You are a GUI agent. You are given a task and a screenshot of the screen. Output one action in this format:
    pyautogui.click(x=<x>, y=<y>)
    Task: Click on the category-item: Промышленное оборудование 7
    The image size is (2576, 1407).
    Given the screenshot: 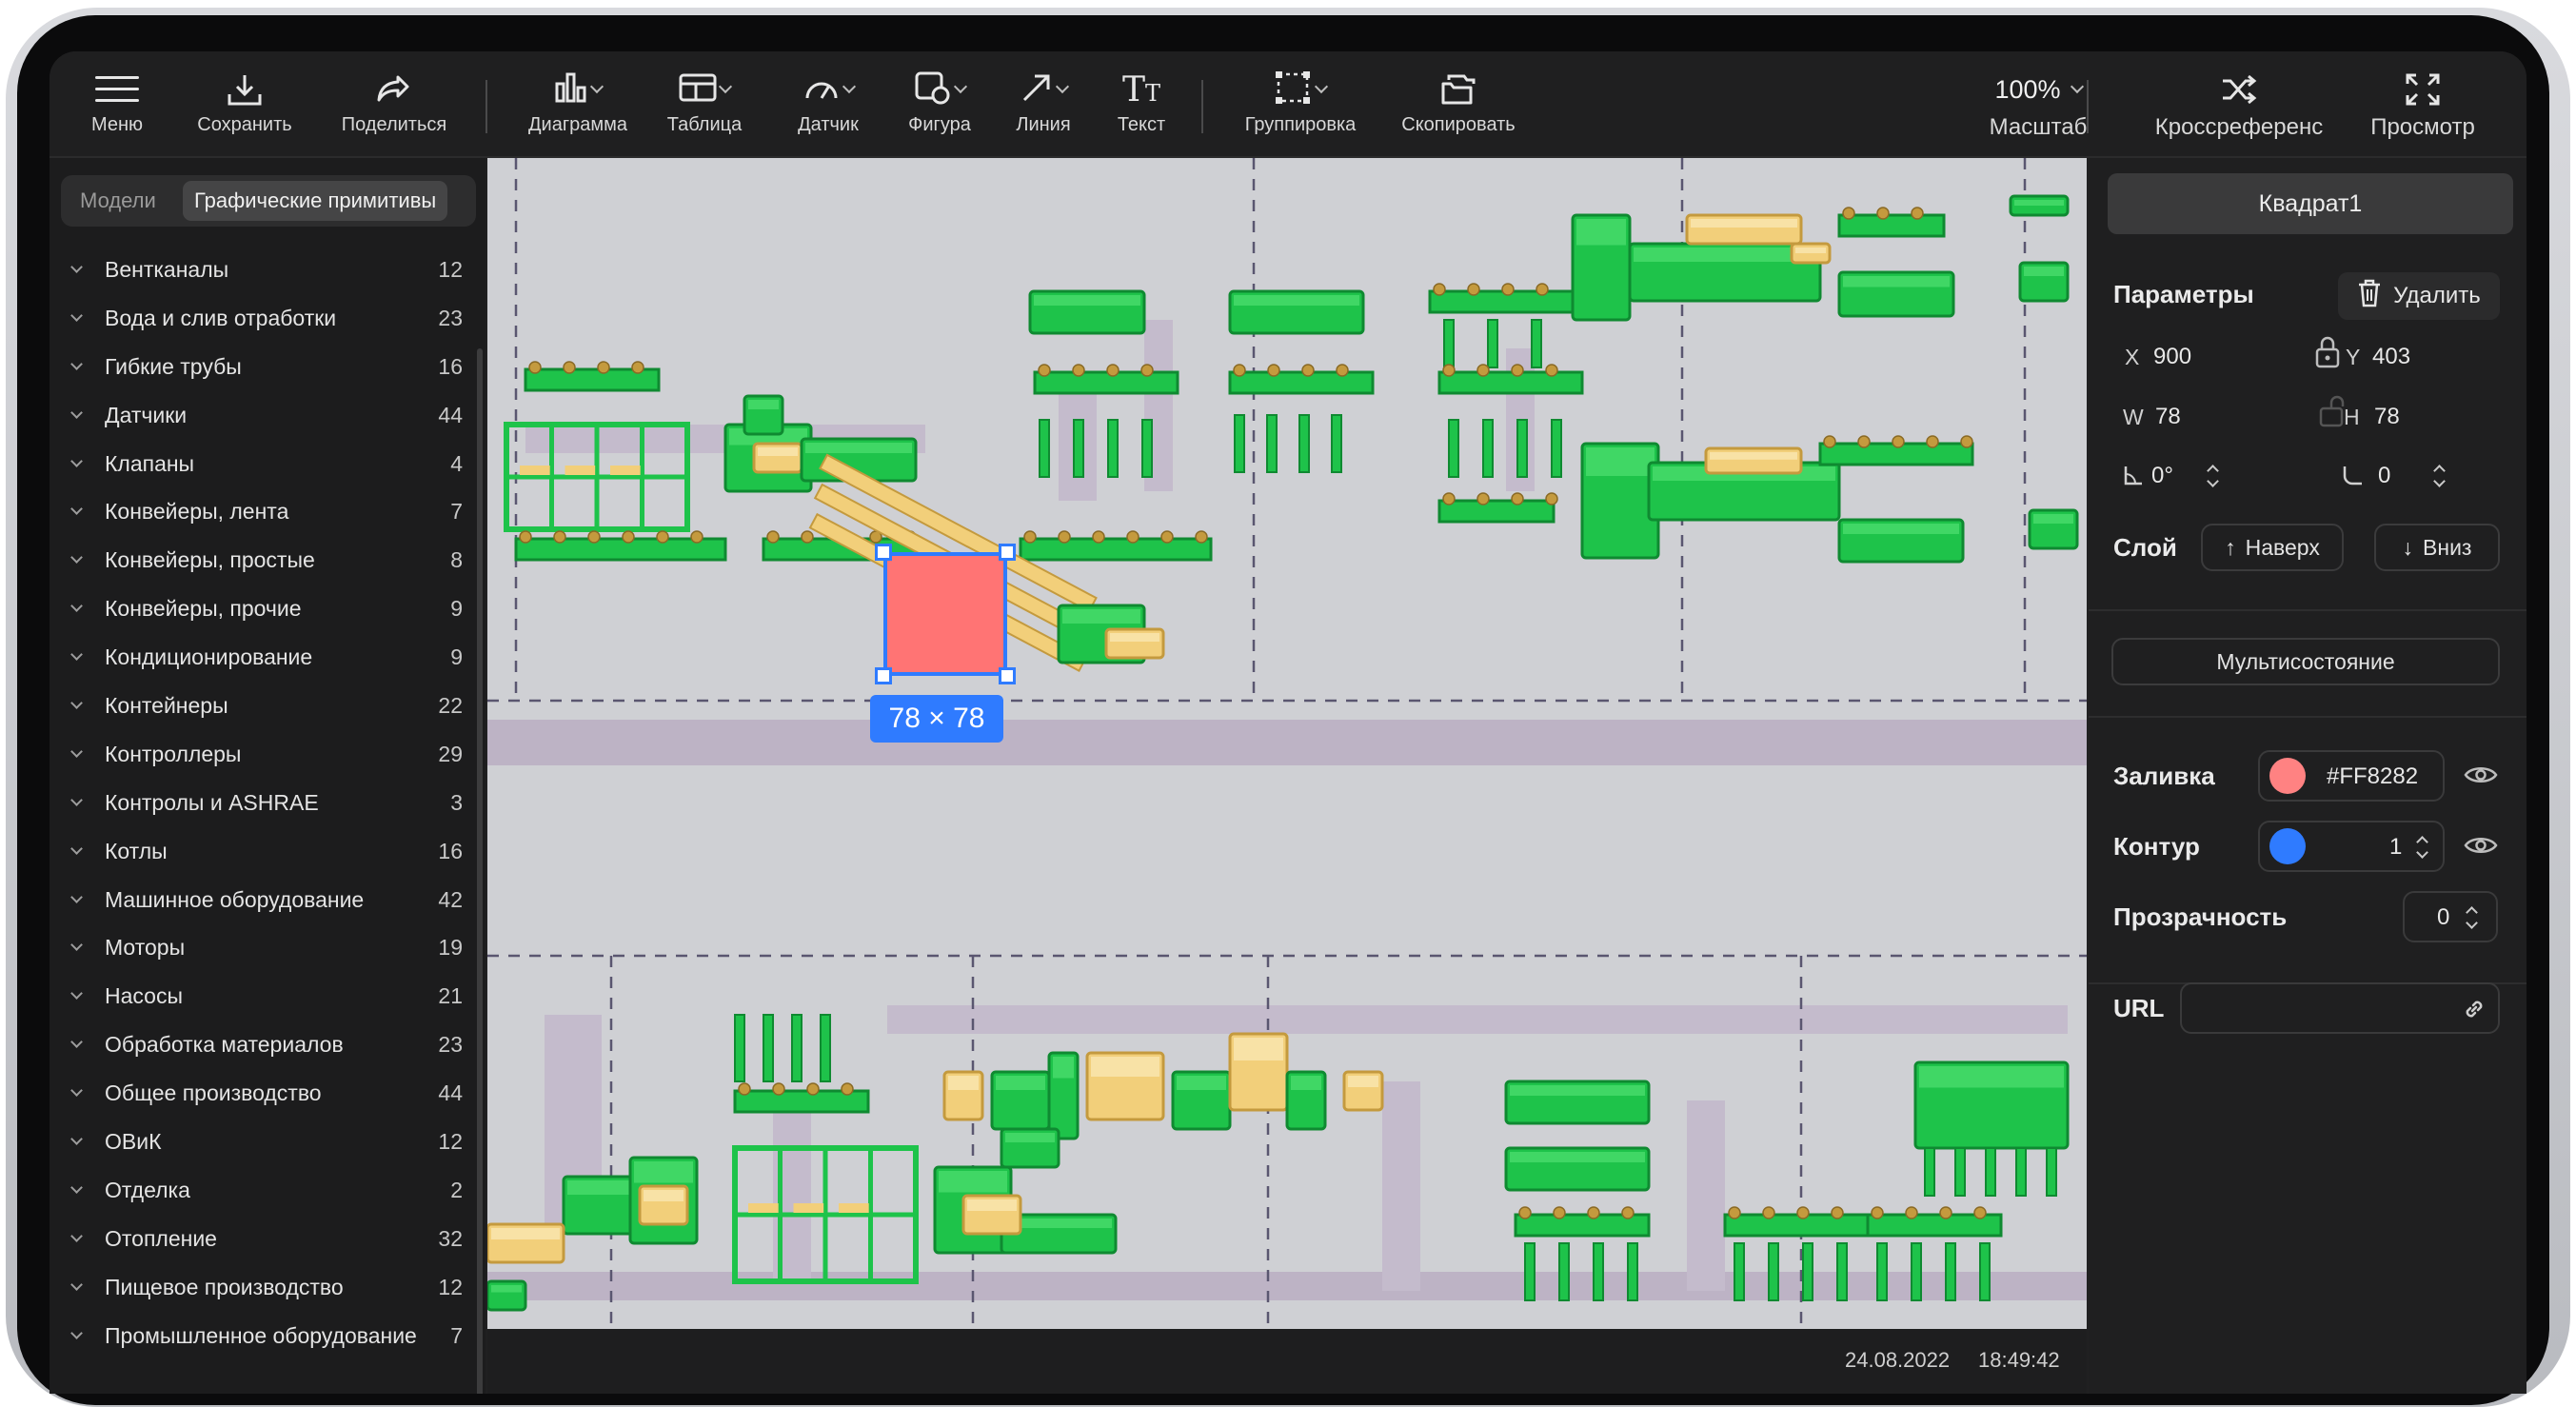 What is the action you would take?
    pyautogui.click(x=263, y=1336)
    